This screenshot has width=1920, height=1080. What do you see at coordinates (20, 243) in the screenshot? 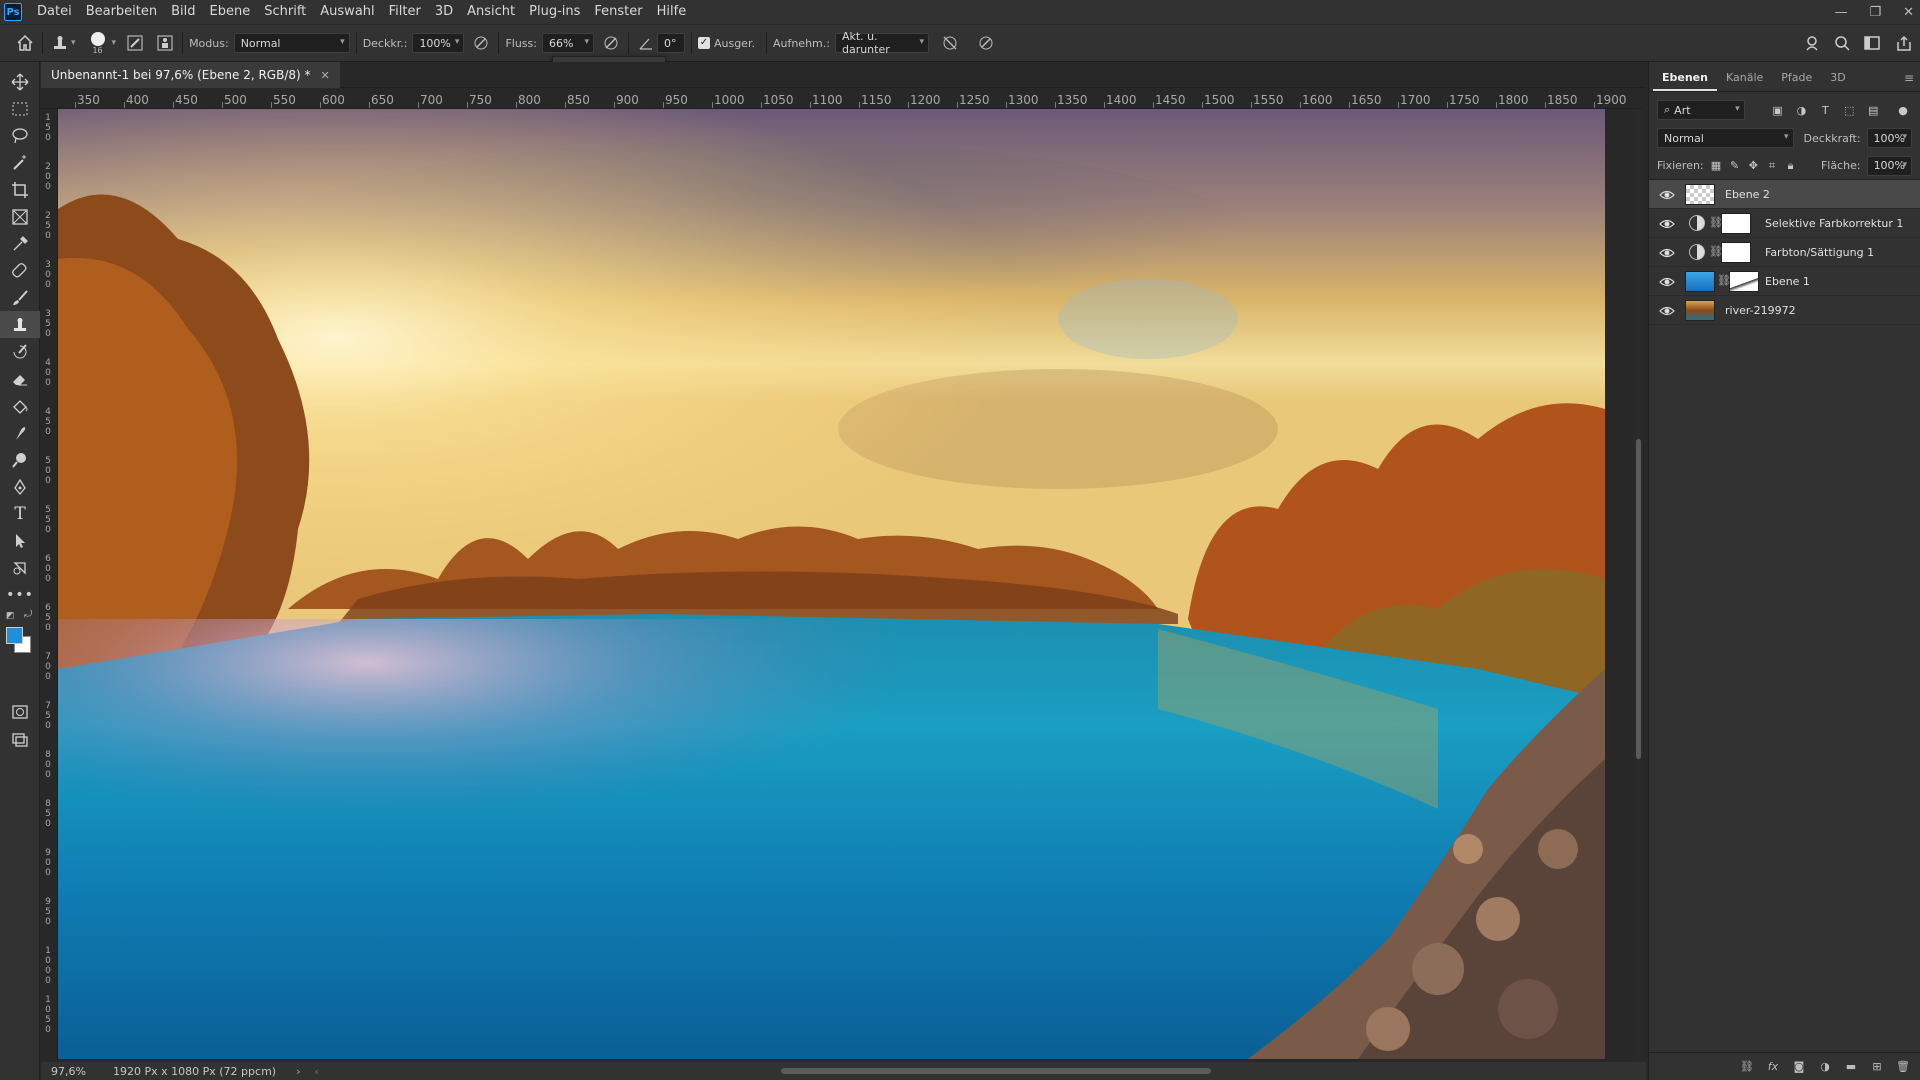
I see `eyedropper-tool-icon` at bounding box center [20, 243].